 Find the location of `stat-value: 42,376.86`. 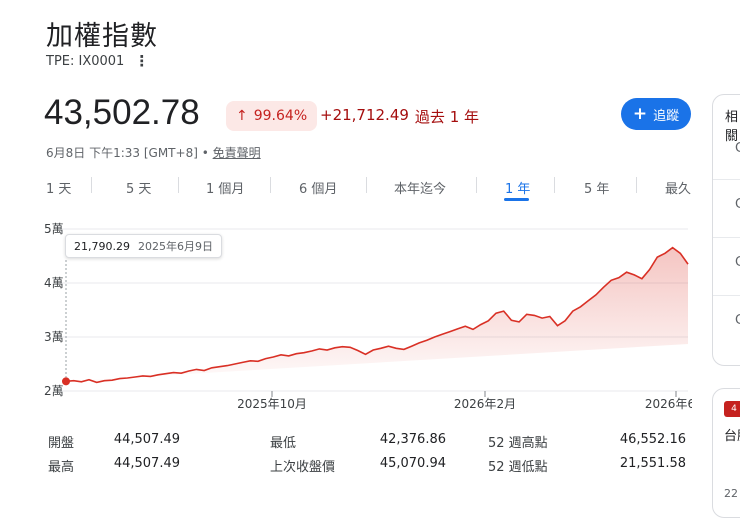

stat-value: 42,376.86 is located at coordinates (412, 439).